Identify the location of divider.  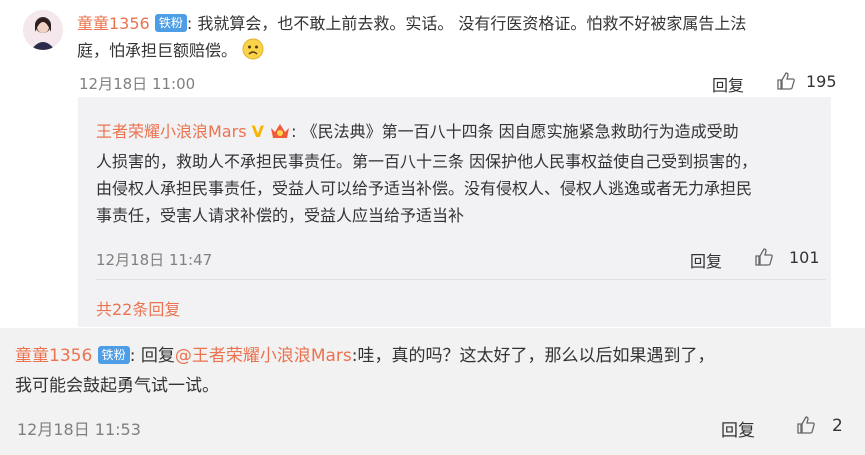
(461, 279).